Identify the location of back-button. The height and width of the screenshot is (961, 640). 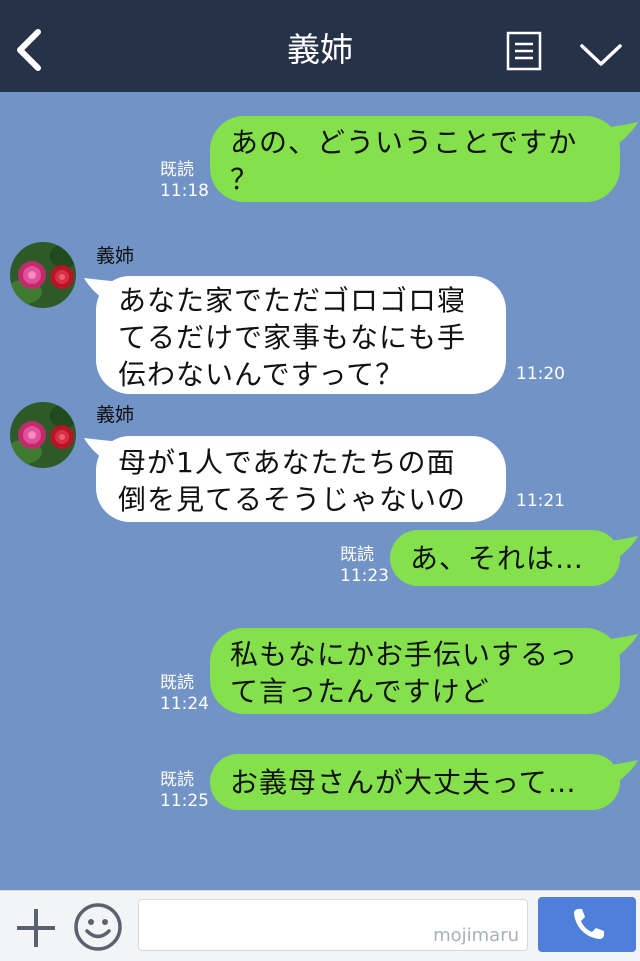
(30, 50).